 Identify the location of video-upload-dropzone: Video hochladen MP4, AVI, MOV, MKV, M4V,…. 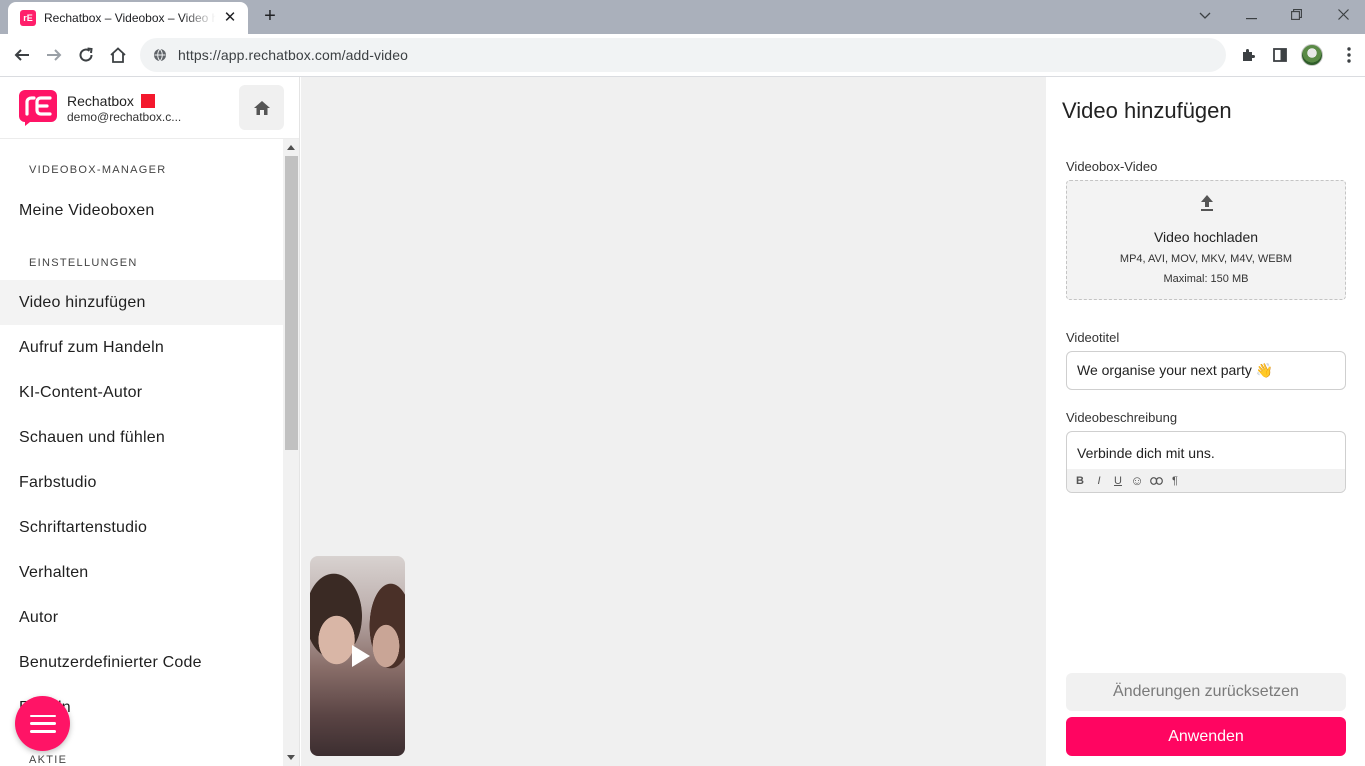
(1206, 240).